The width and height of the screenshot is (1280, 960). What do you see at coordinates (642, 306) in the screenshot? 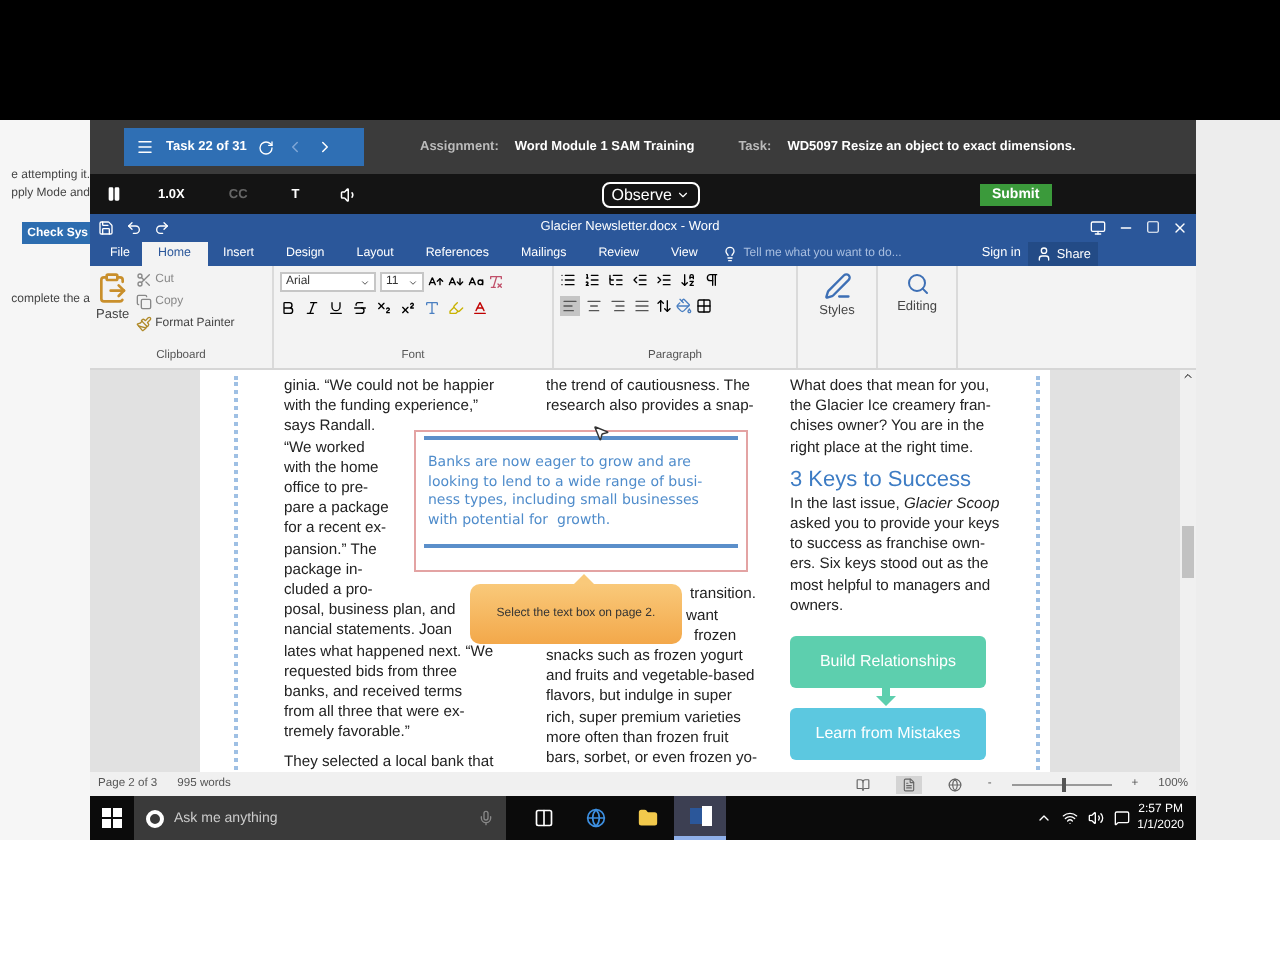
I see `align-justify-icon` at bounding box center [642, 306].